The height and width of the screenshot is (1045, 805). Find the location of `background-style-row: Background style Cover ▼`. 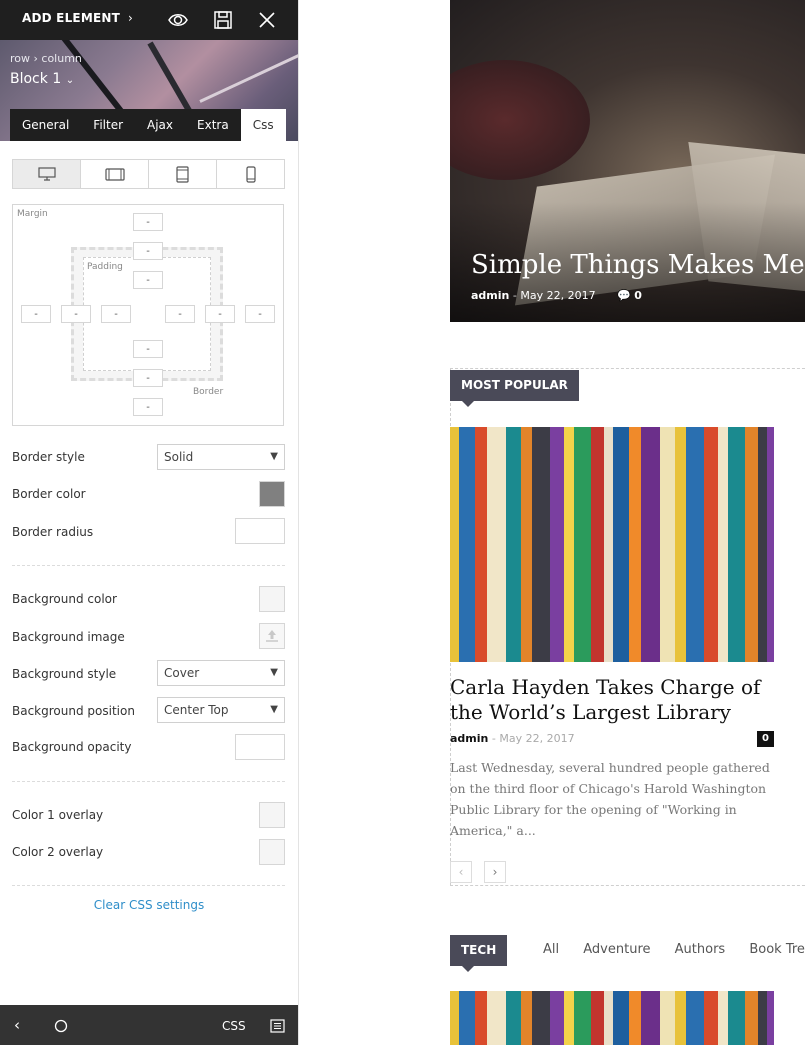

background-style-row: Background style Cover ▼ is located at coordinates (148, 673).